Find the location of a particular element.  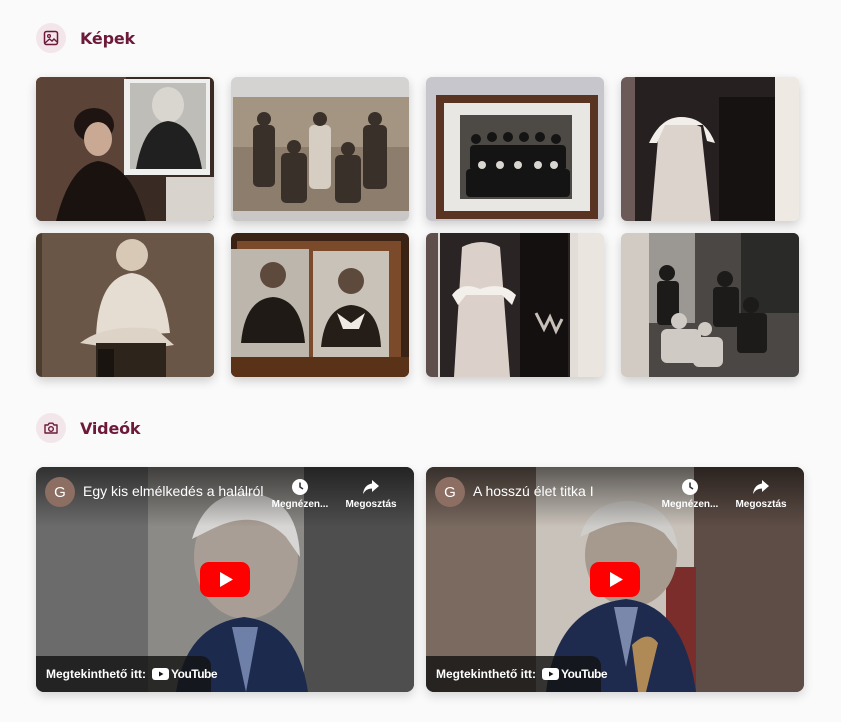

videos-section-header: Videók is located at coordinates (88, 428).